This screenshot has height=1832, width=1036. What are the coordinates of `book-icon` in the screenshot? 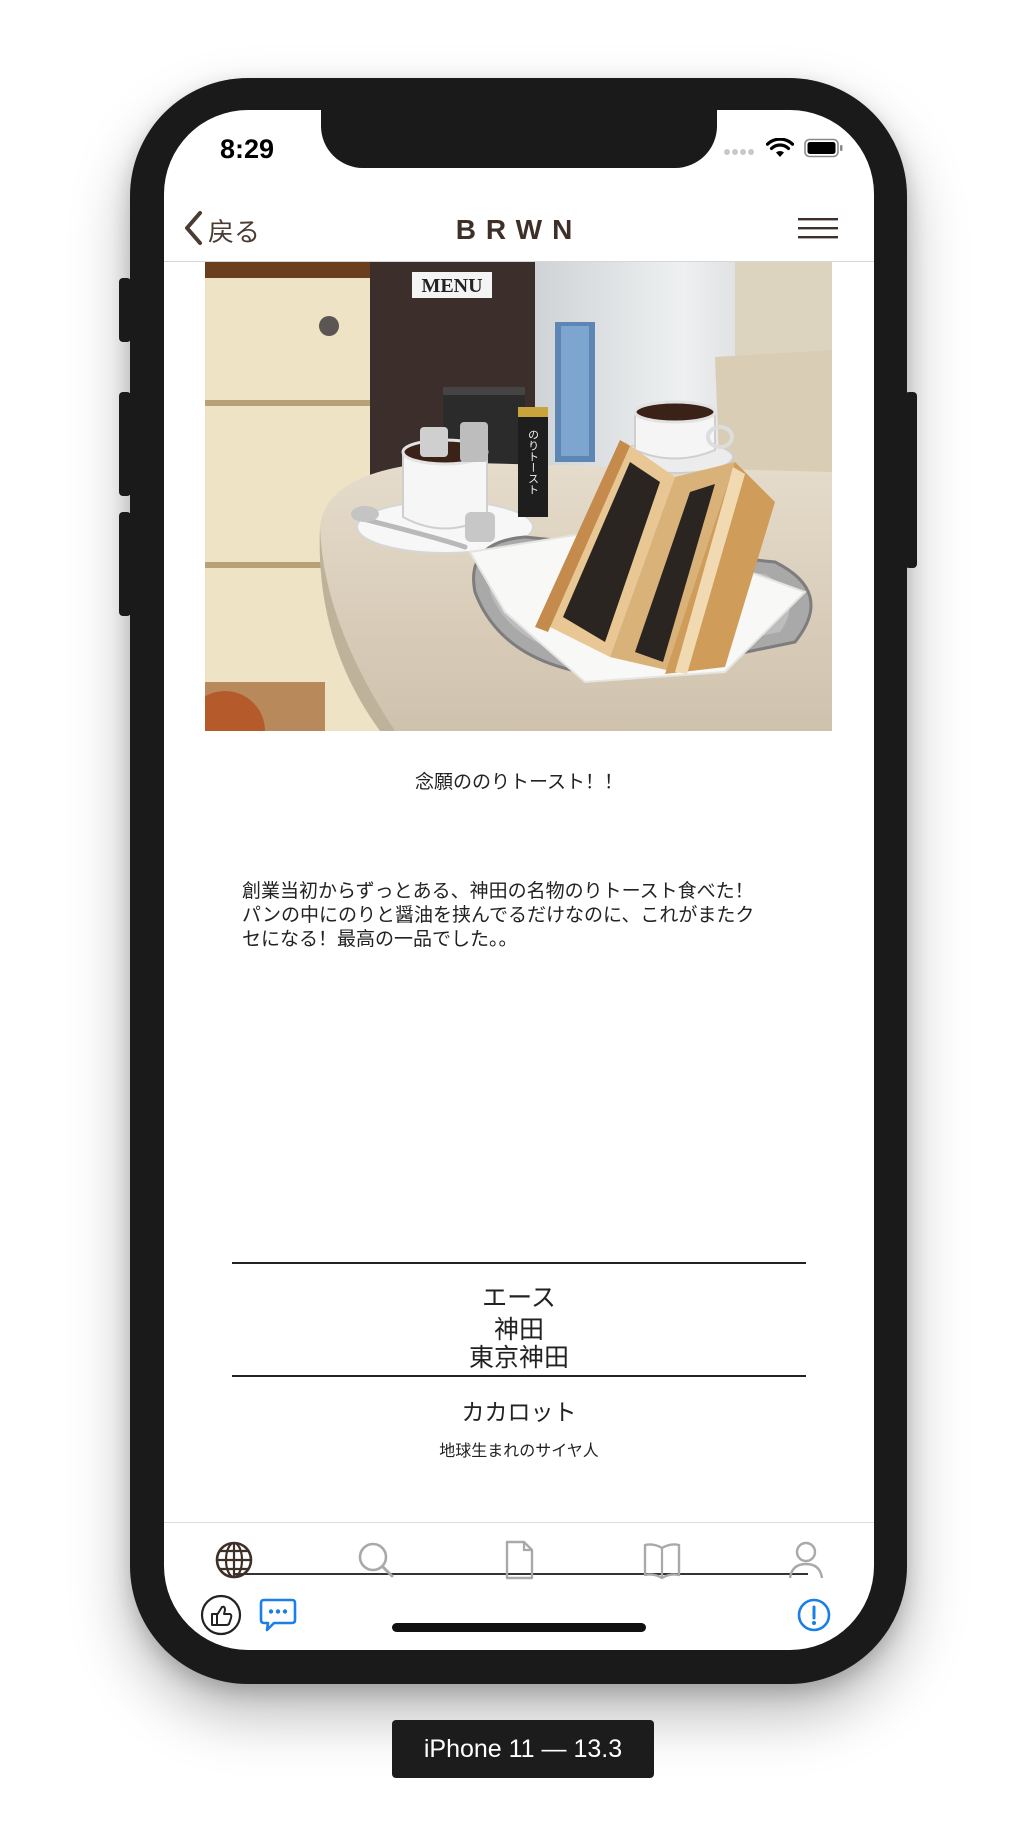 It's located at (662, 1560).